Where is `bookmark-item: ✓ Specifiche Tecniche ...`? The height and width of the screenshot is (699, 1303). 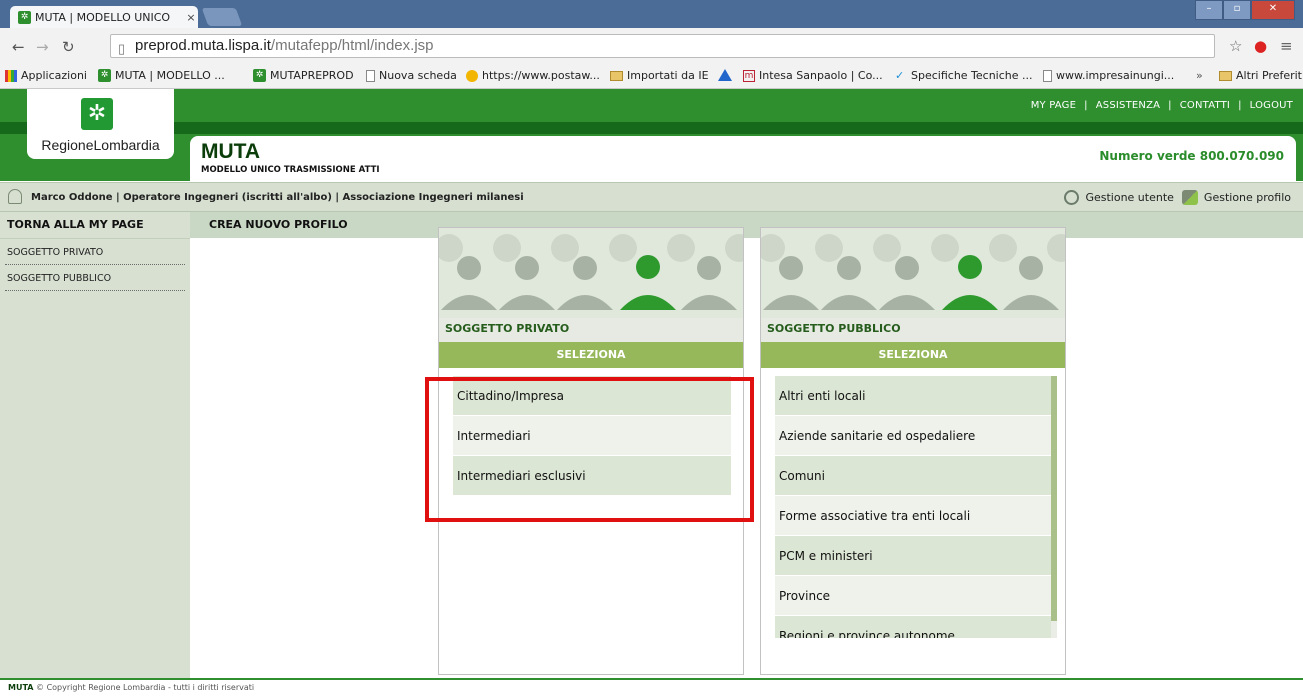 bookmark-item: ✓ Specifiche Tecniche ... is located at coordinates (964, 75).